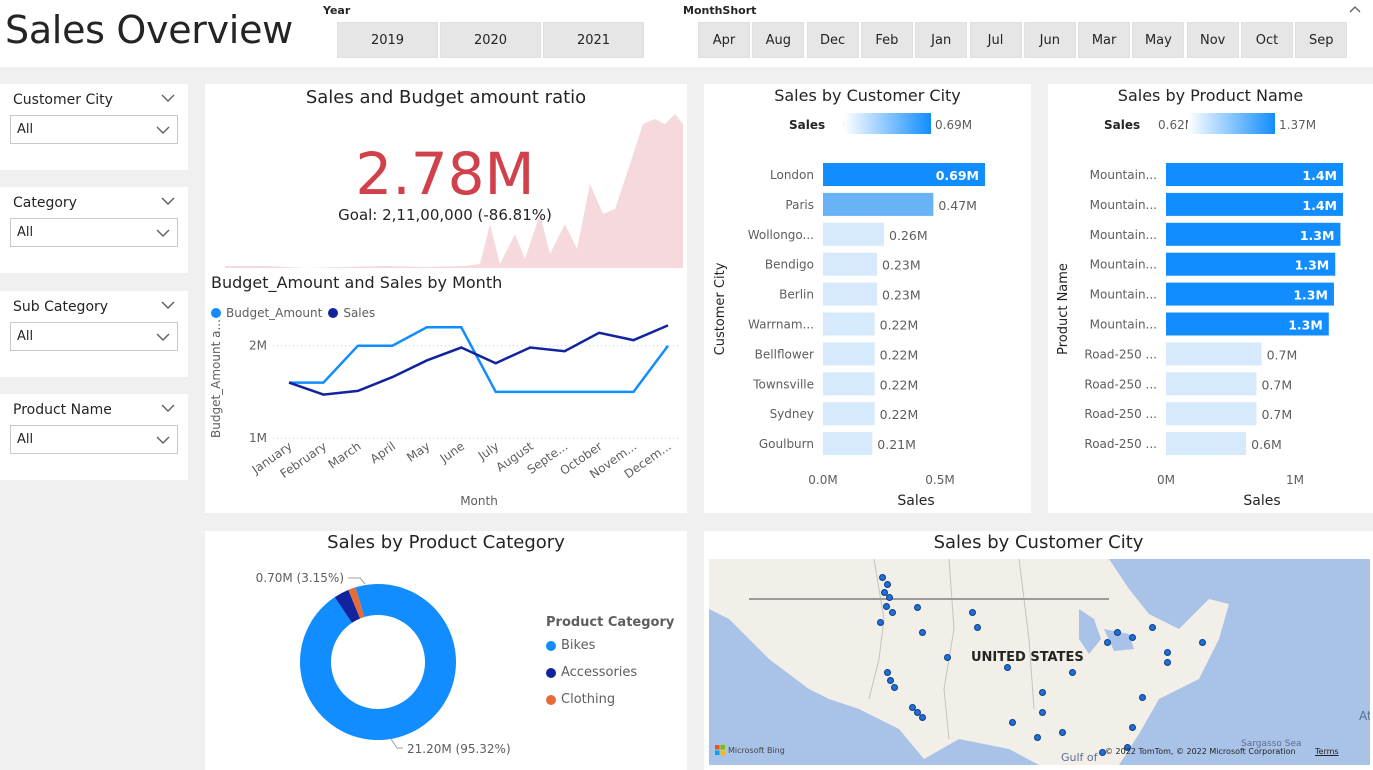 This screenshot has height=770, width=1373. Describe the element at coordinates (1079, 757) in the screenshot. I see `map-gulf-label: Gulf of` at that location.